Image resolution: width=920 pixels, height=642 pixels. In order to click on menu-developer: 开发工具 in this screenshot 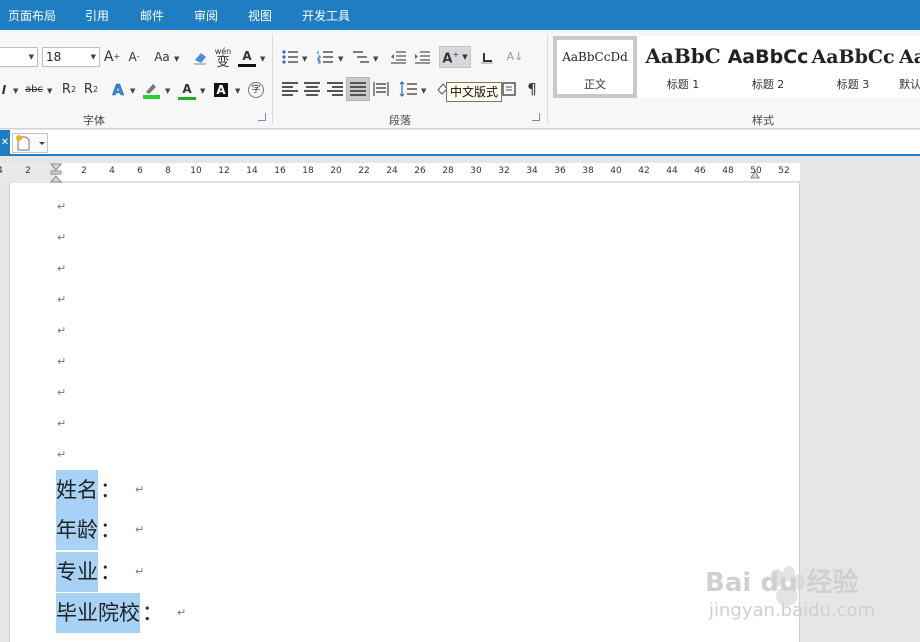, I will do `click(326, 16)`.